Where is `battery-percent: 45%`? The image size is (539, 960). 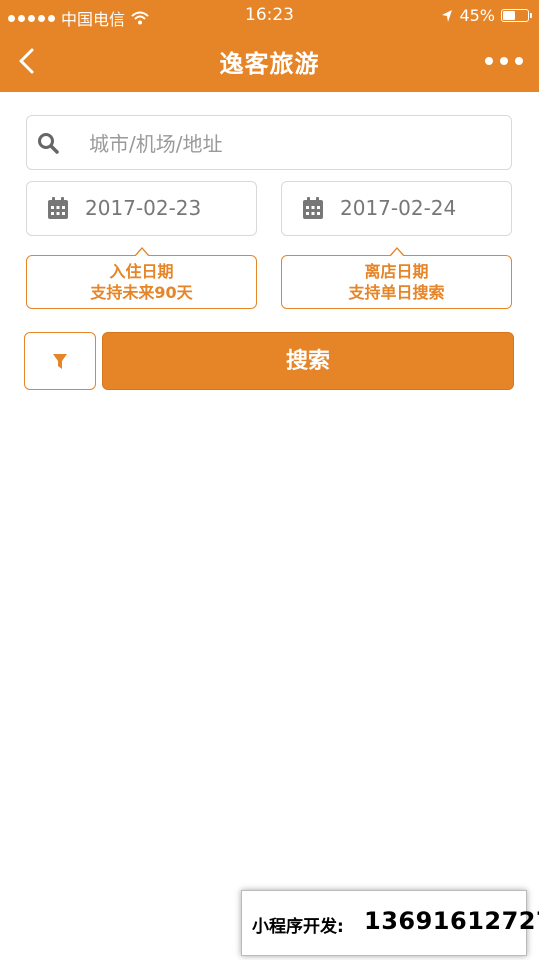 battery-percent: 45% is located at coordinates (477, 15).